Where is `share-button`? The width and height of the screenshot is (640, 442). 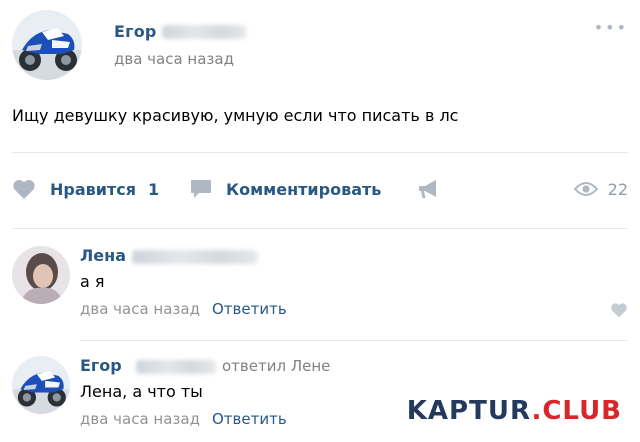
share-button is located at coordinates (430, 189).